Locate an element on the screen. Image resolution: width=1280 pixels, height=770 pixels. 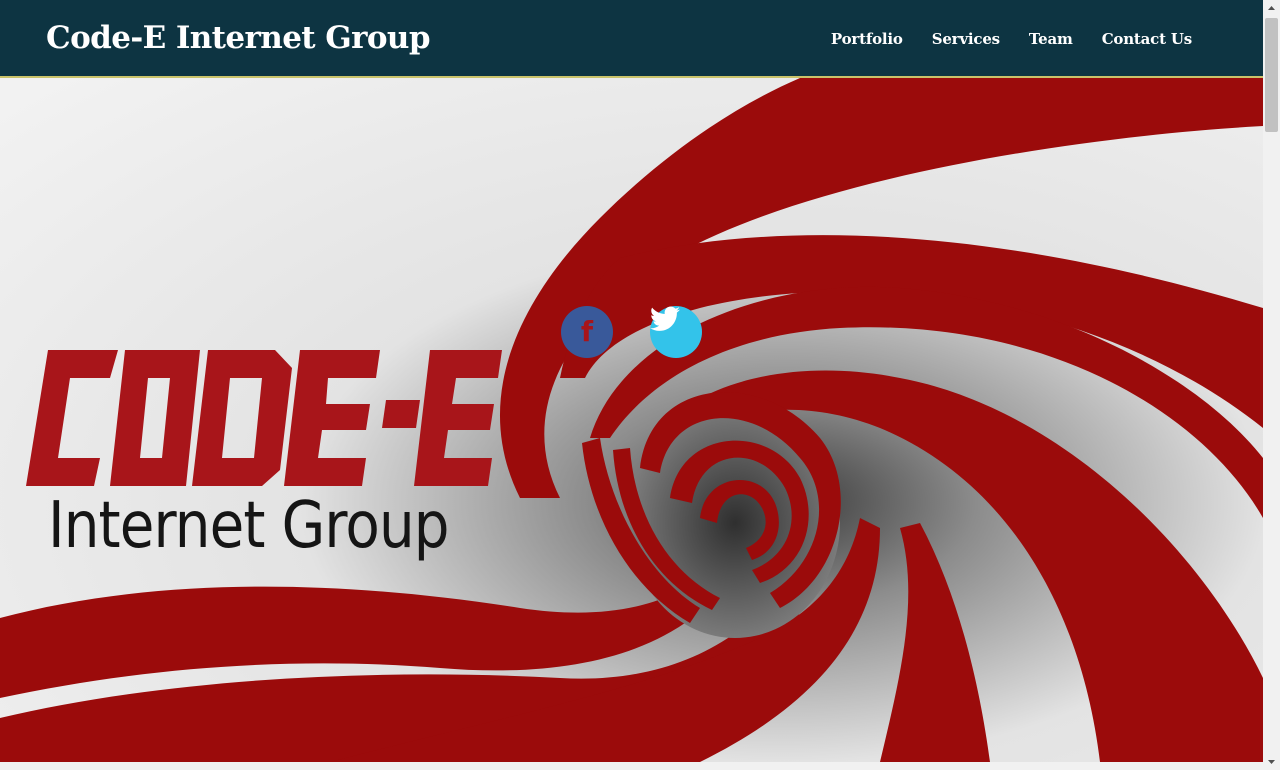
facebook-icon: f is located at coordinates (587, 331).